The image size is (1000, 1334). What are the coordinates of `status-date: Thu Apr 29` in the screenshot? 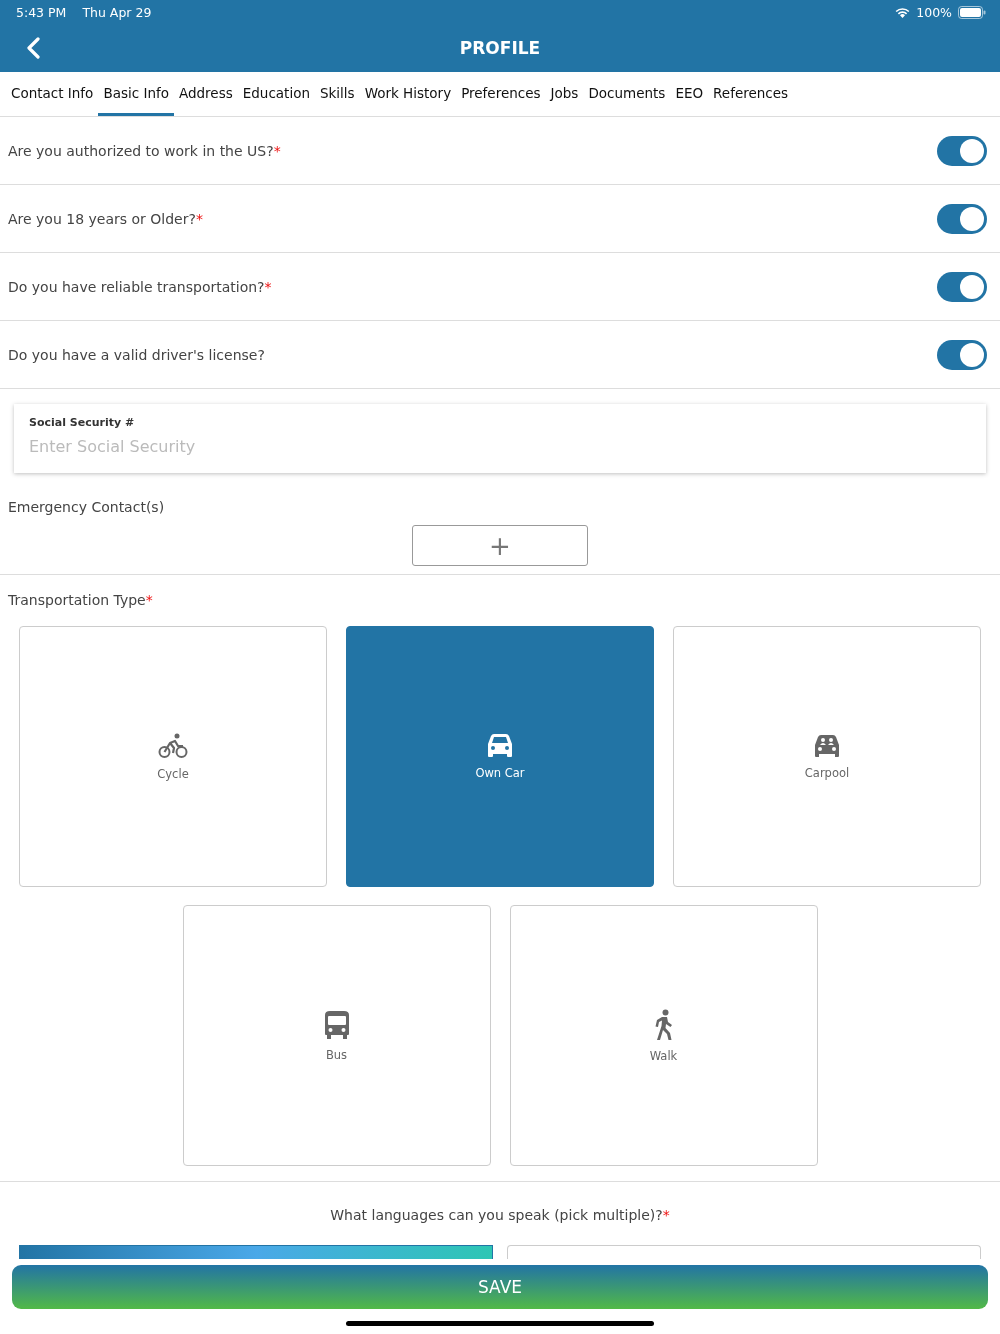 It's located at (117, 12).